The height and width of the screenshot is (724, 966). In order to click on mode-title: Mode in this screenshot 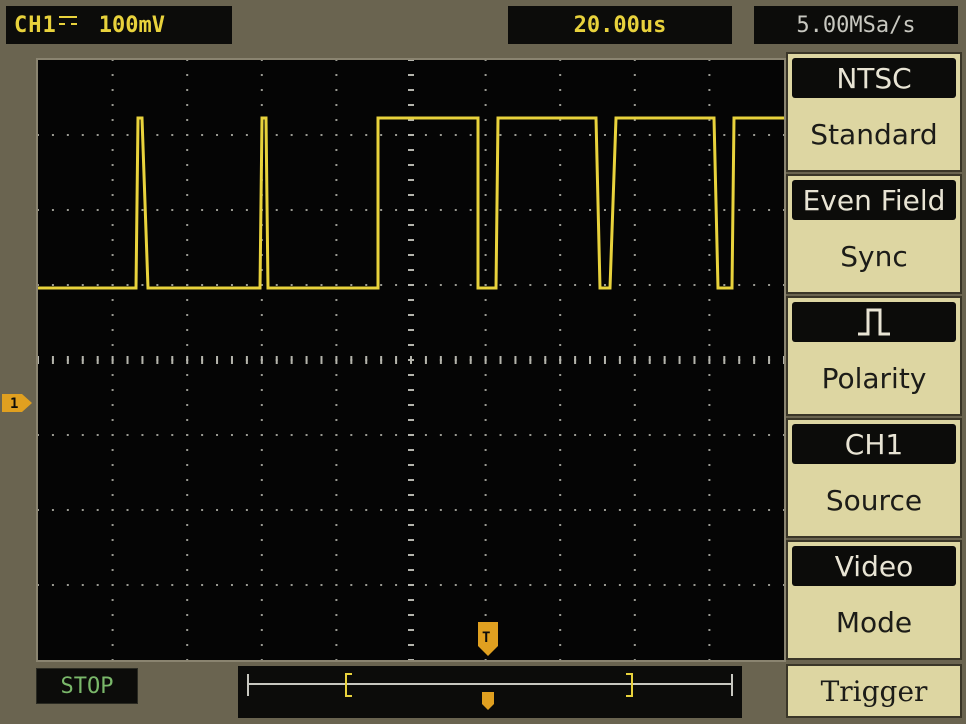, I will do `click(874, 622)`.